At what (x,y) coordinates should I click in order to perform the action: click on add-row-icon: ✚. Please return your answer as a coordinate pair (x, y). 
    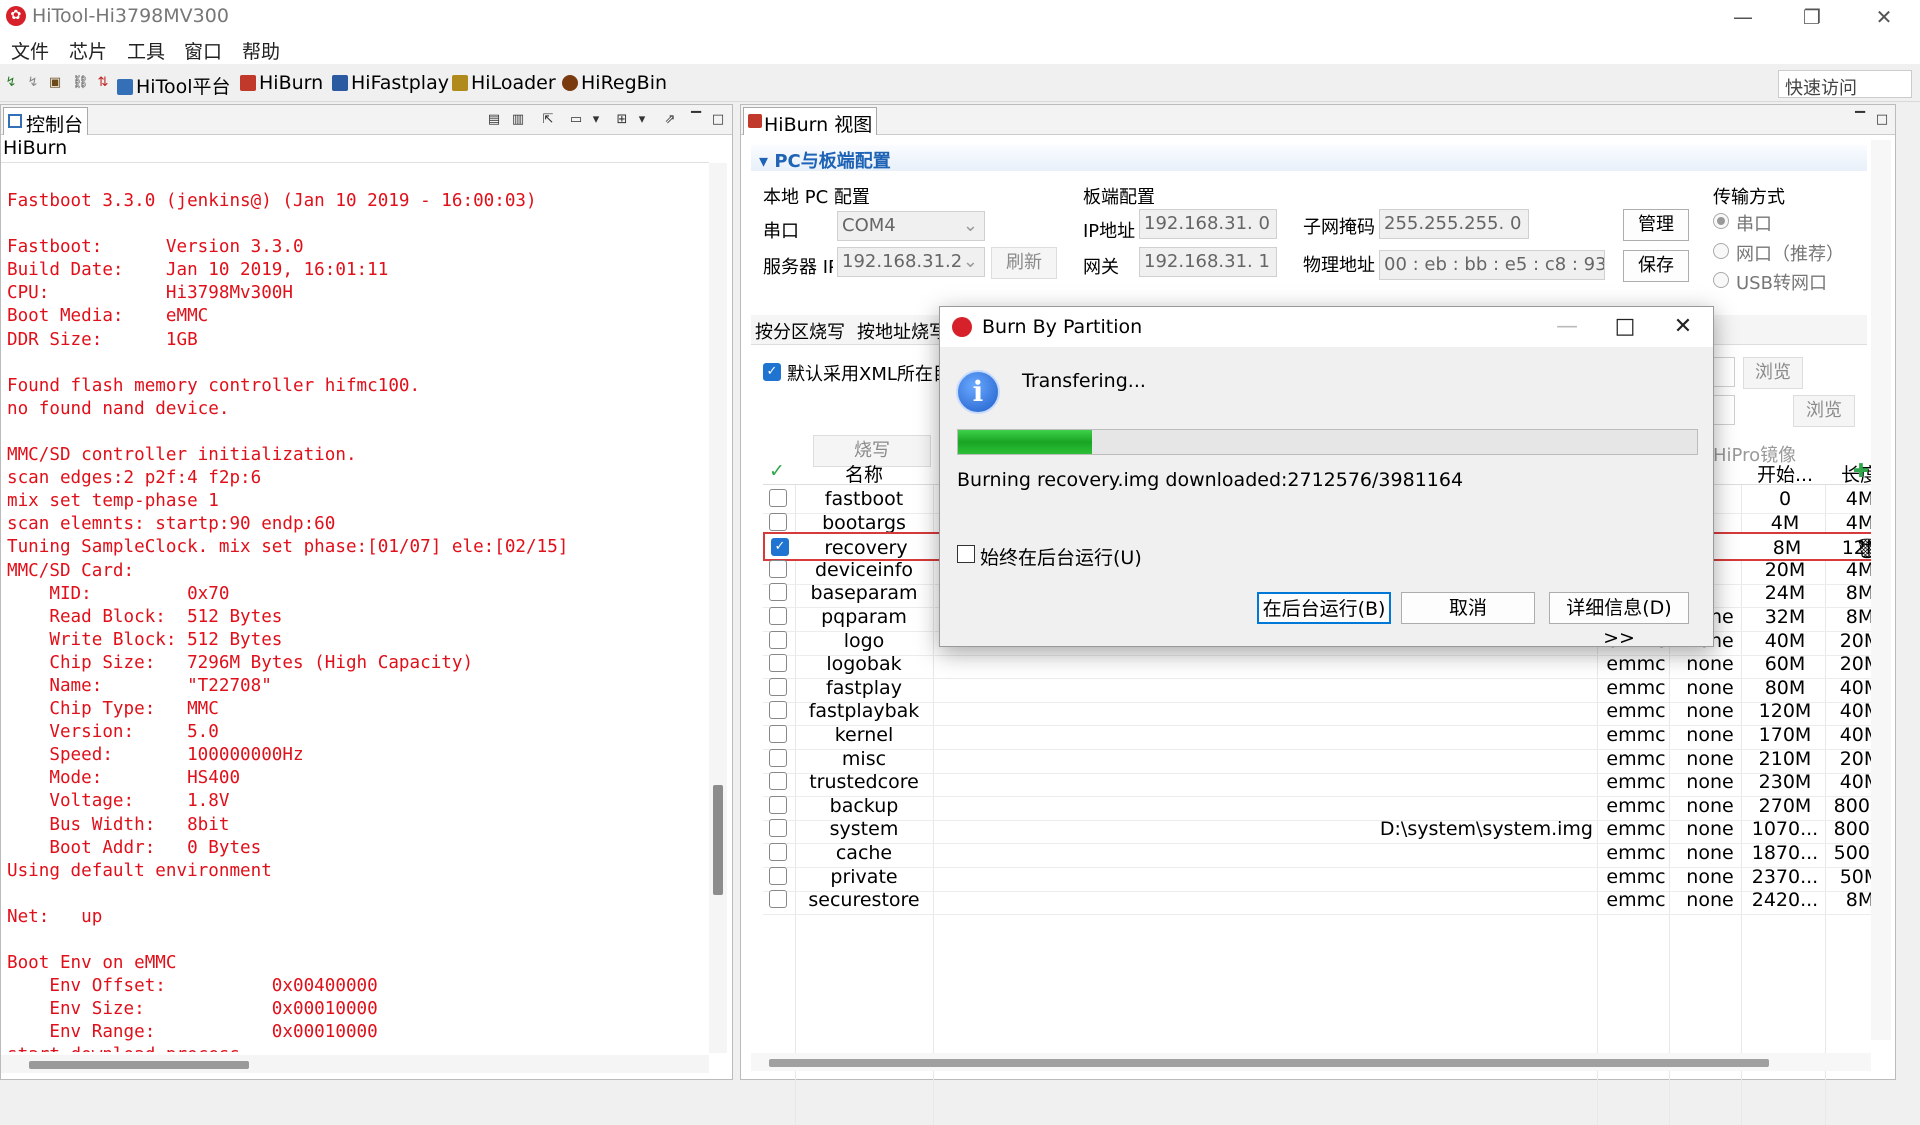
    Looking at the image, I should click on (1861, 471).